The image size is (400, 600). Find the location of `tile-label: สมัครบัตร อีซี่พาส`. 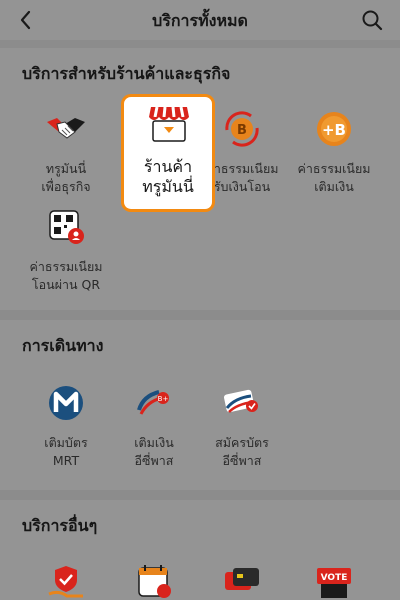

tile-label: สมัครบัตร อีซี่พาส is located at coordinates (242, 451).